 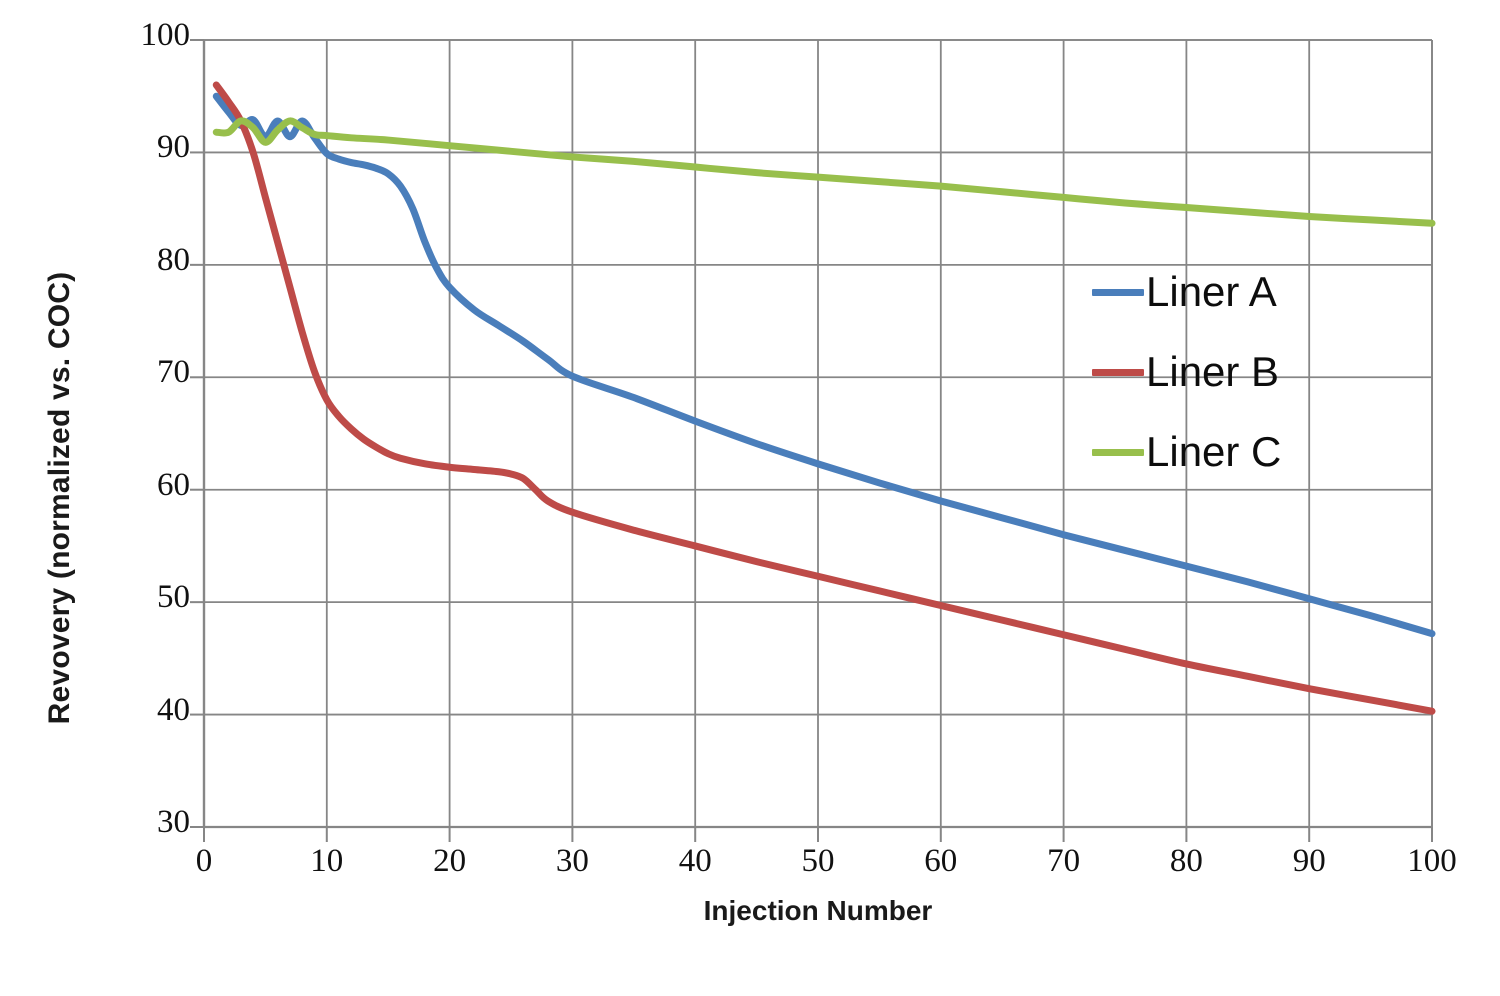 I want to click on x-tick-label: 10, so click(x=327, y=861).